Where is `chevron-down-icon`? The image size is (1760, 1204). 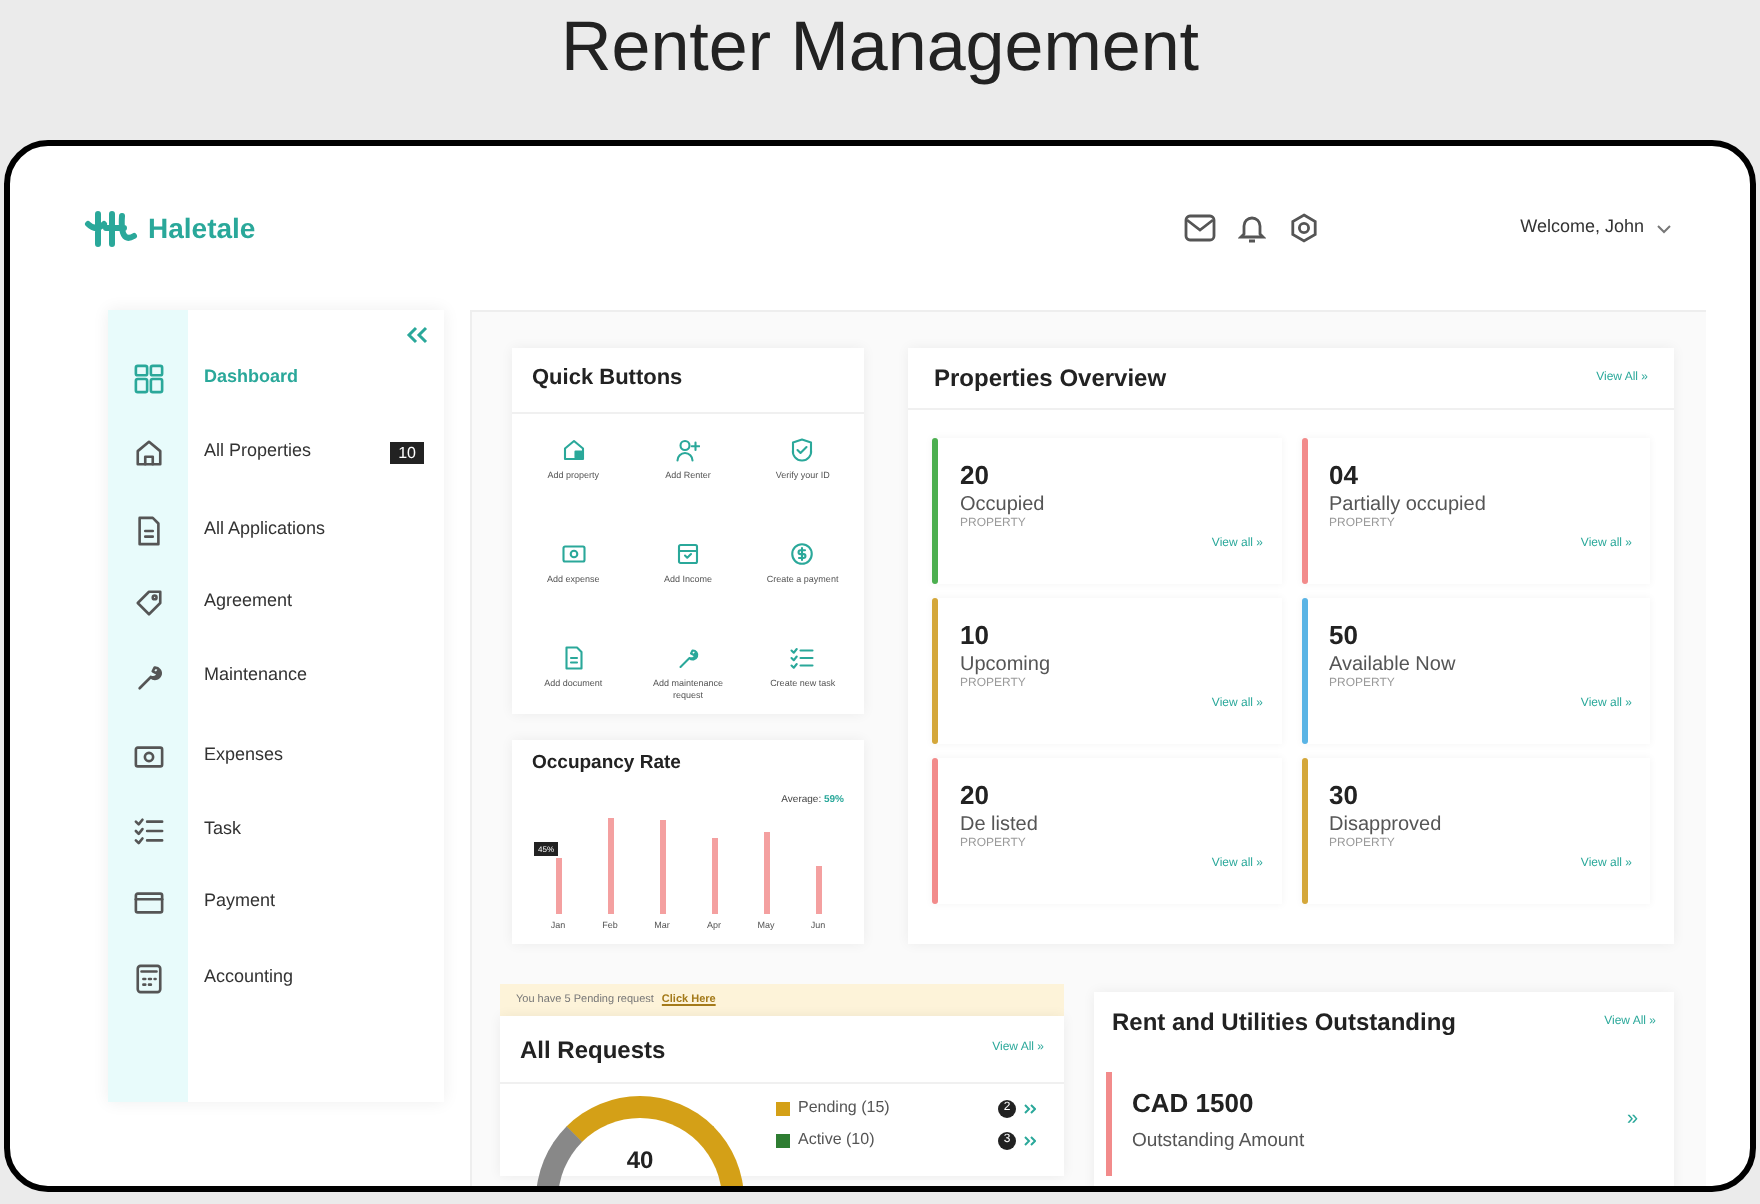
chevron-down-icon is located at coordinates (1664, 228).